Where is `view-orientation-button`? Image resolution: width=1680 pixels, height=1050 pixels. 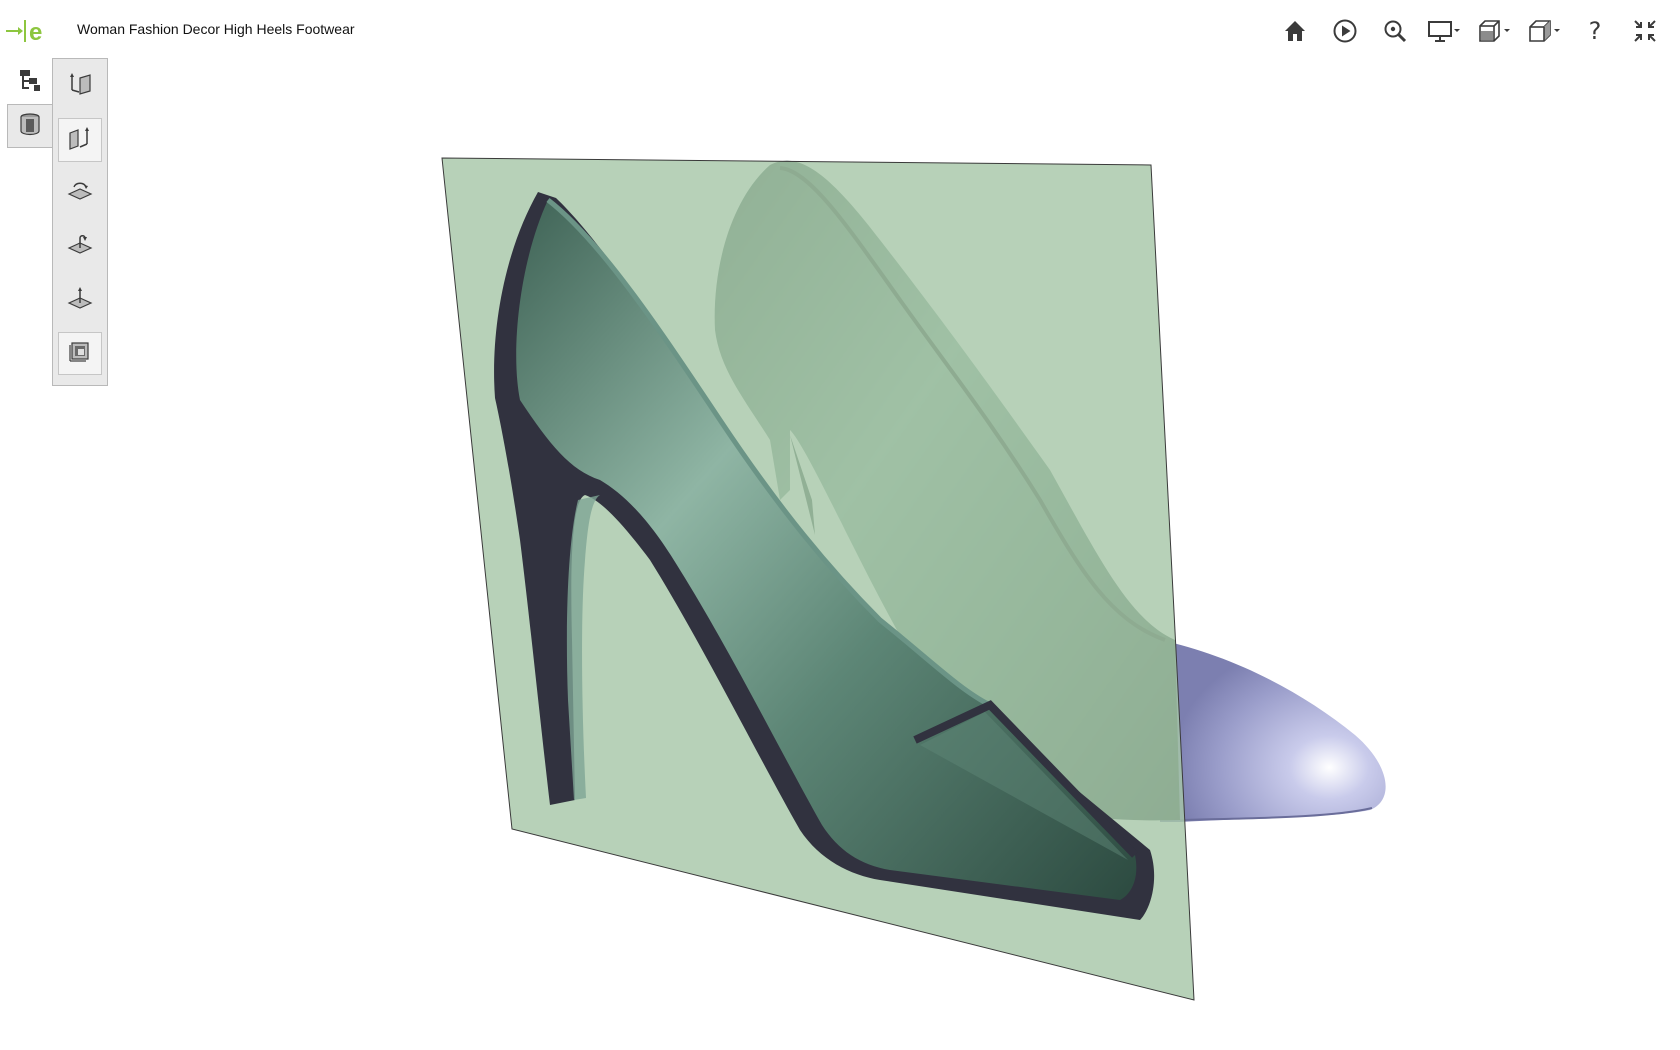
view-orientation-button is located at coordinates (1545, 31).